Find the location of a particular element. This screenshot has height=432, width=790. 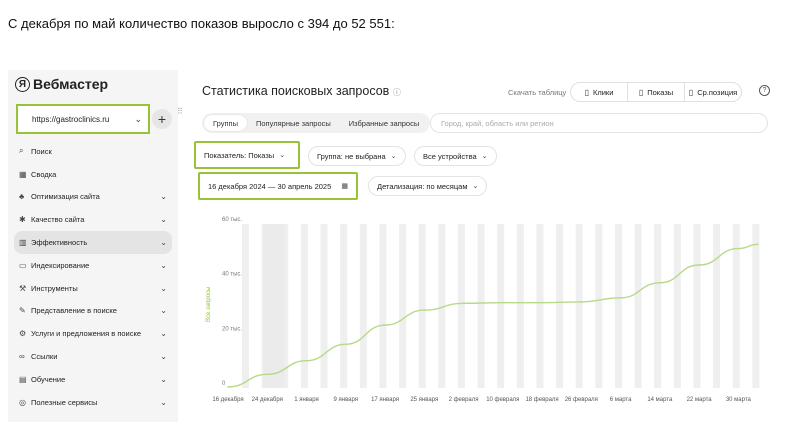

y-tick-label: 0 is located at coordinates (224, 384).